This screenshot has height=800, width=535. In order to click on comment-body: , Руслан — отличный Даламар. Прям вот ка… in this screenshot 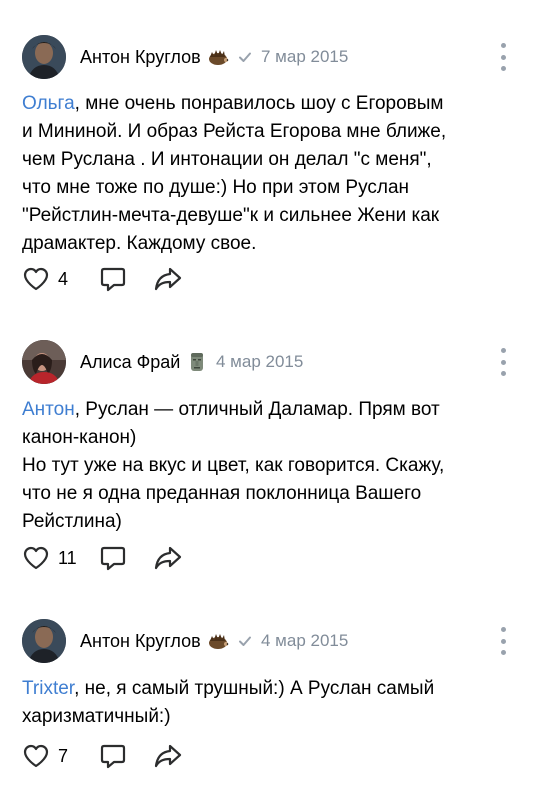, I will do `click(233, 465)`.